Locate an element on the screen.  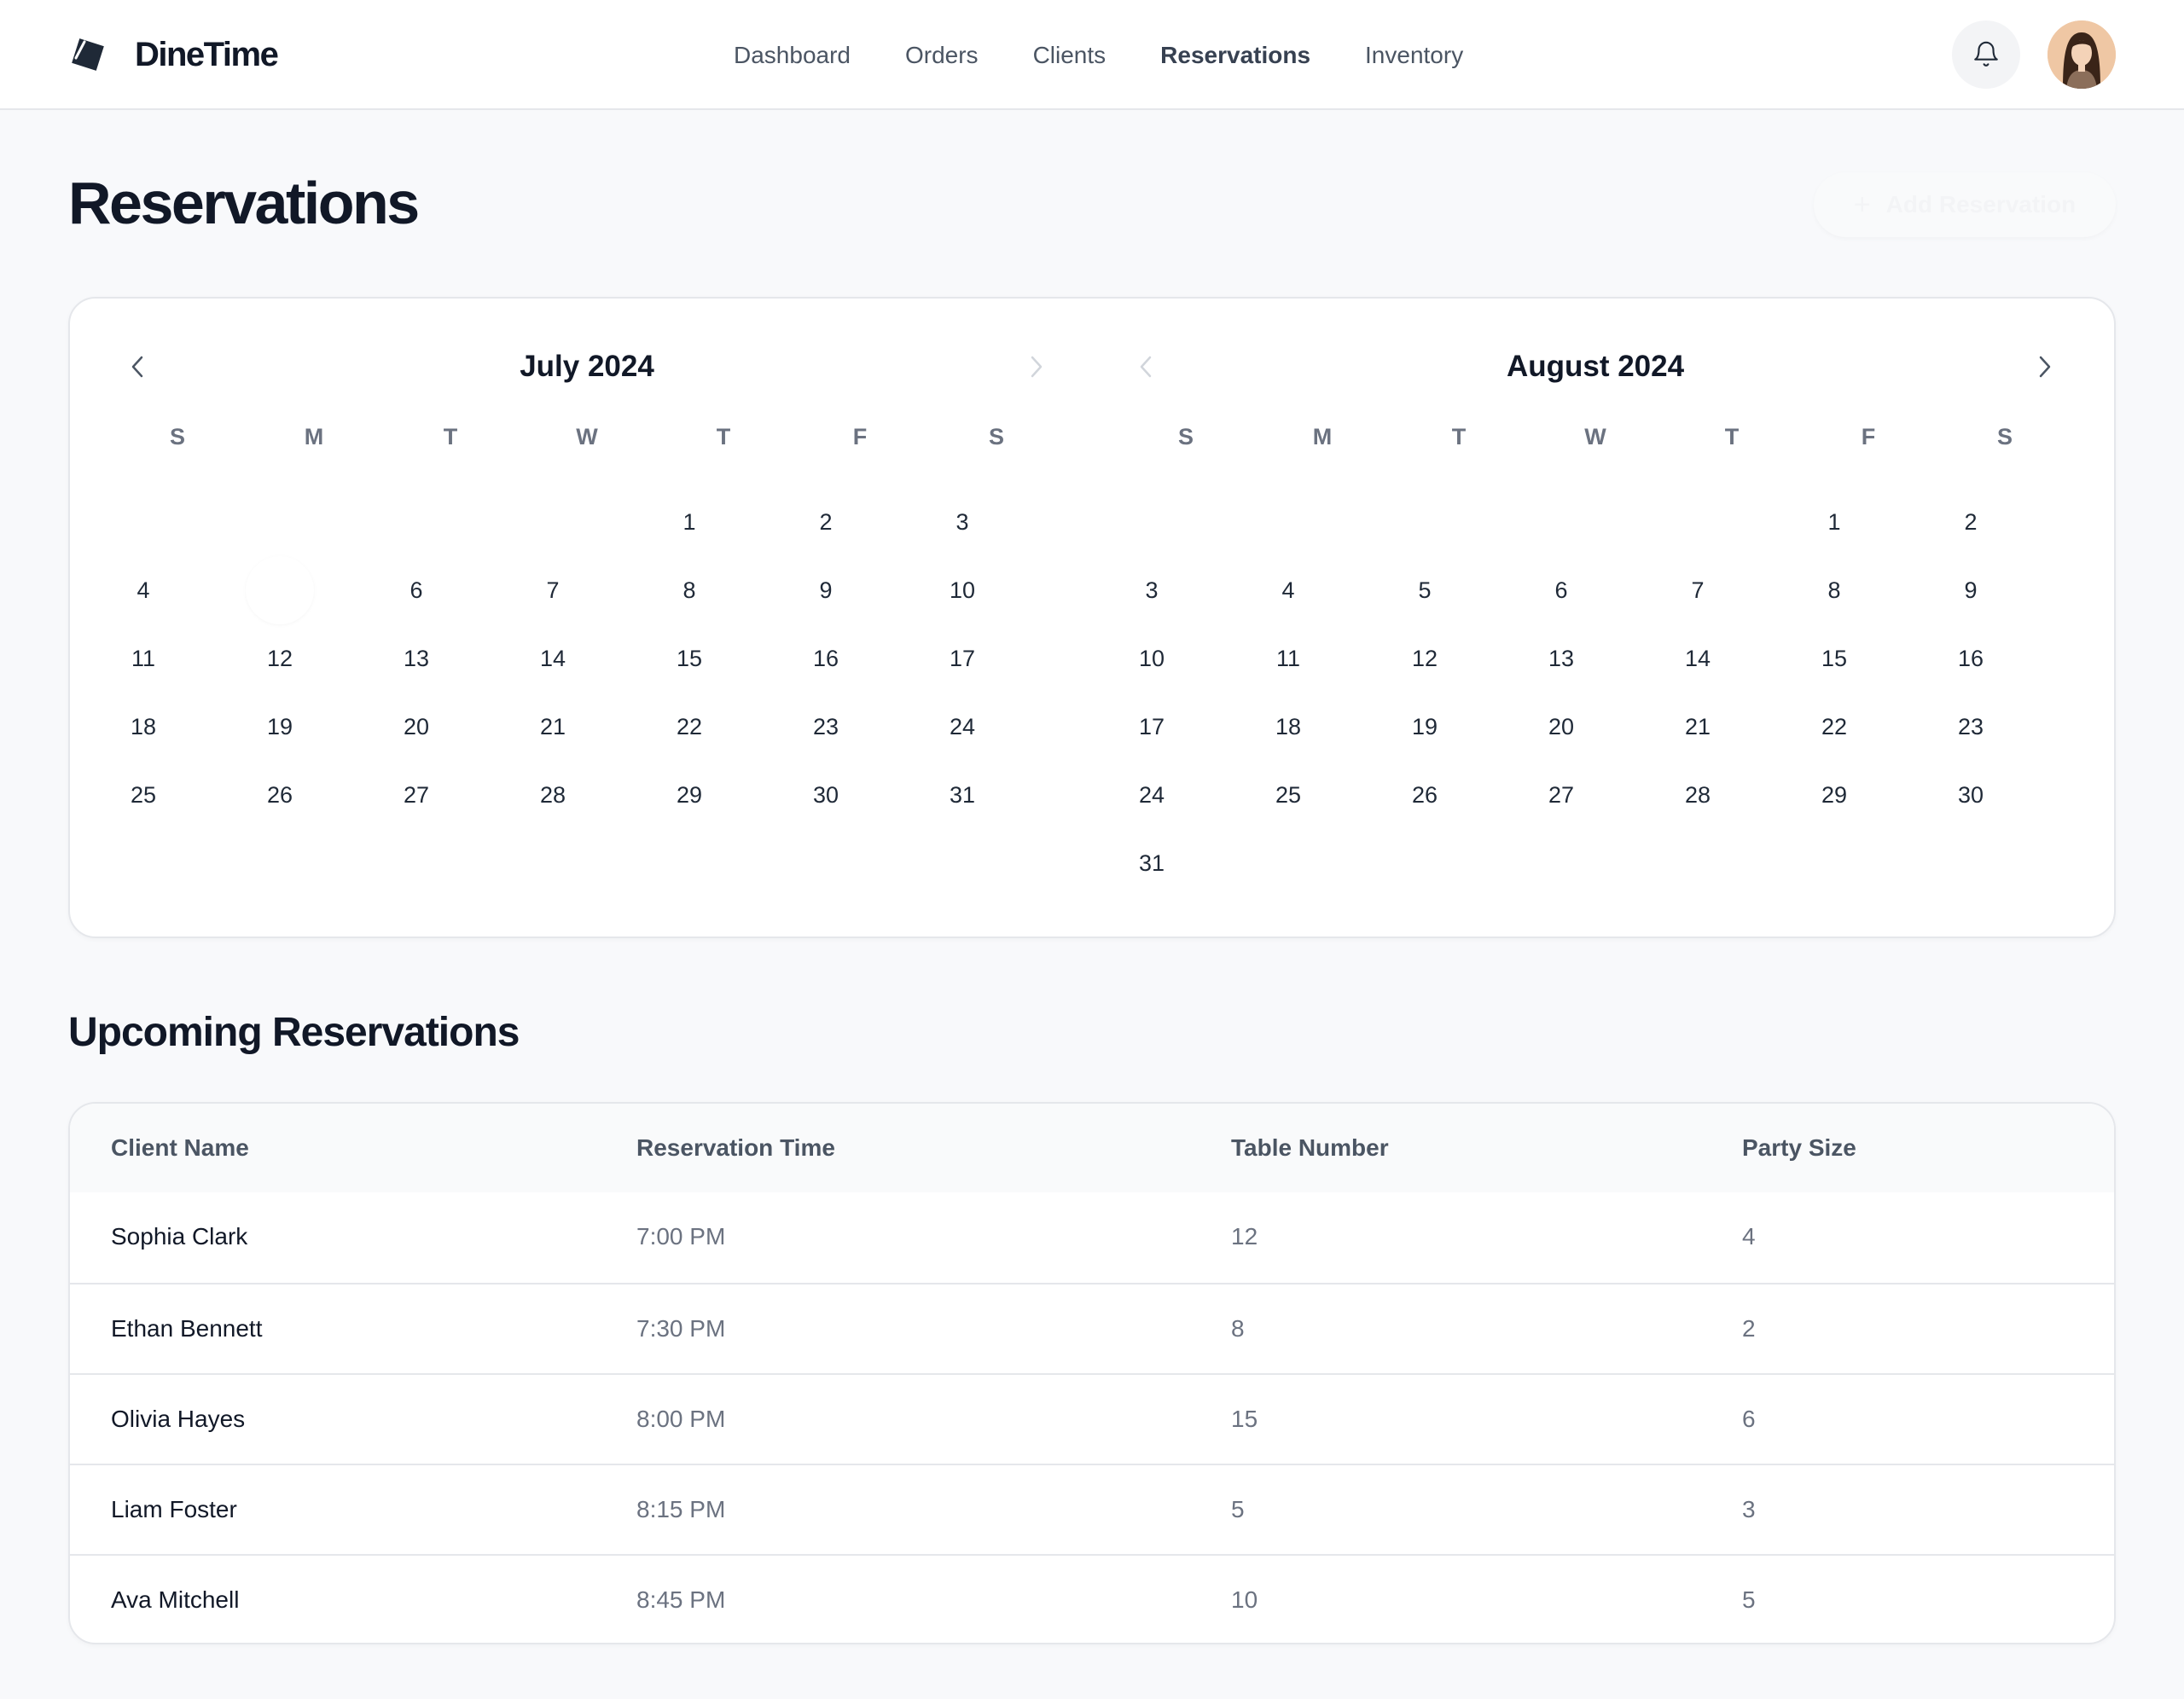
table-row: Liam Foster 8:15 PM 5 3 is located at coordinates (1092, 1509).